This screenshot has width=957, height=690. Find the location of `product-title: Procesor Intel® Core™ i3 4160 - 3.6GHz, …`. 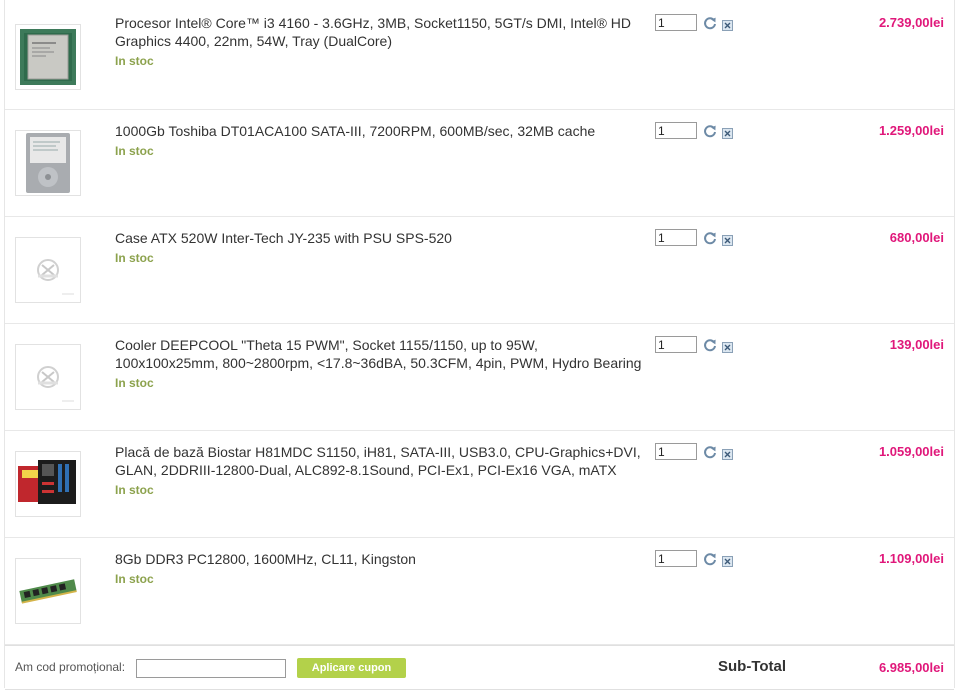

product-title: Procesor Intel® Core™ i3 4160 - 3.6GHz, … is located at coordinates (373, 32).